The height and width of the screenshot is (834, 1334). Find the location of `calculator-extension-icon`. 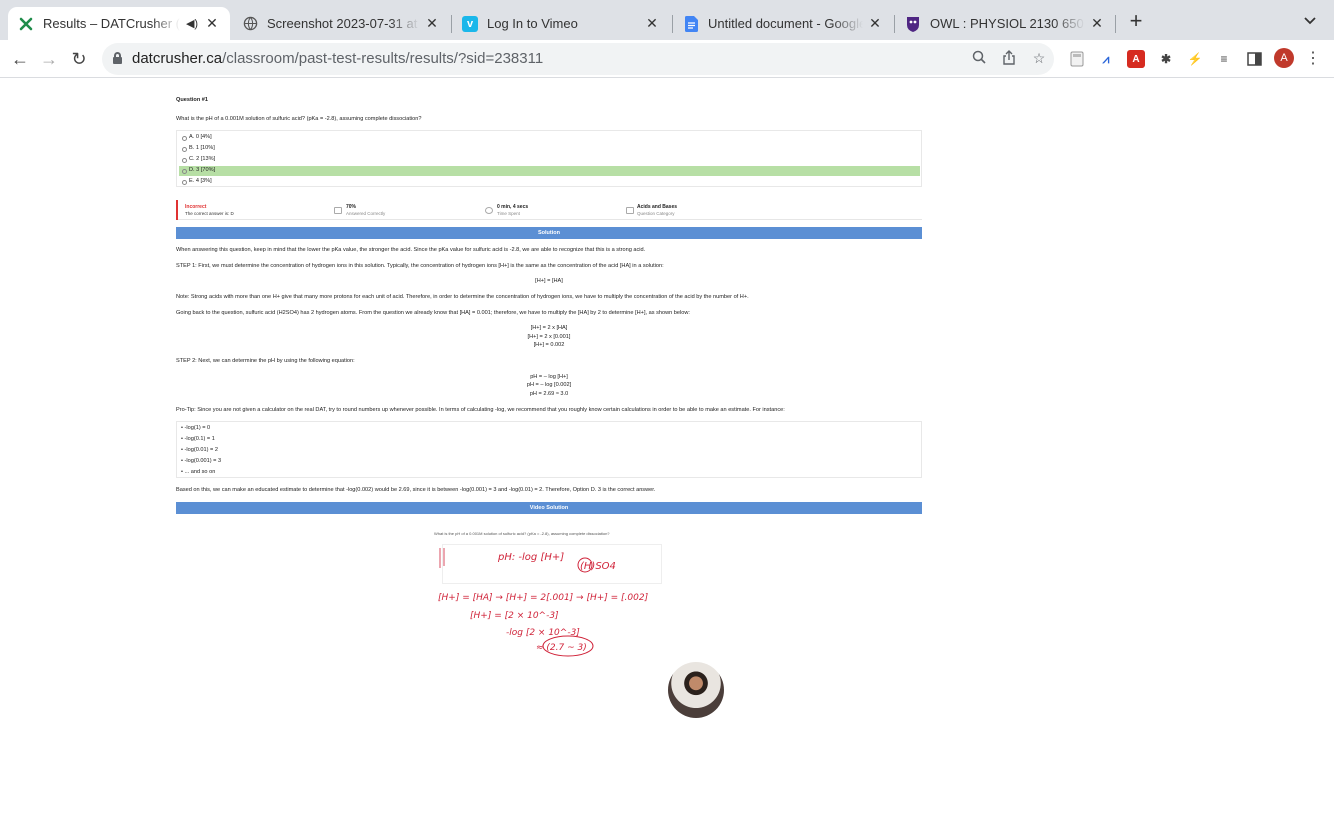

calculator-extension-icon is located at coordinates (1077, 59).